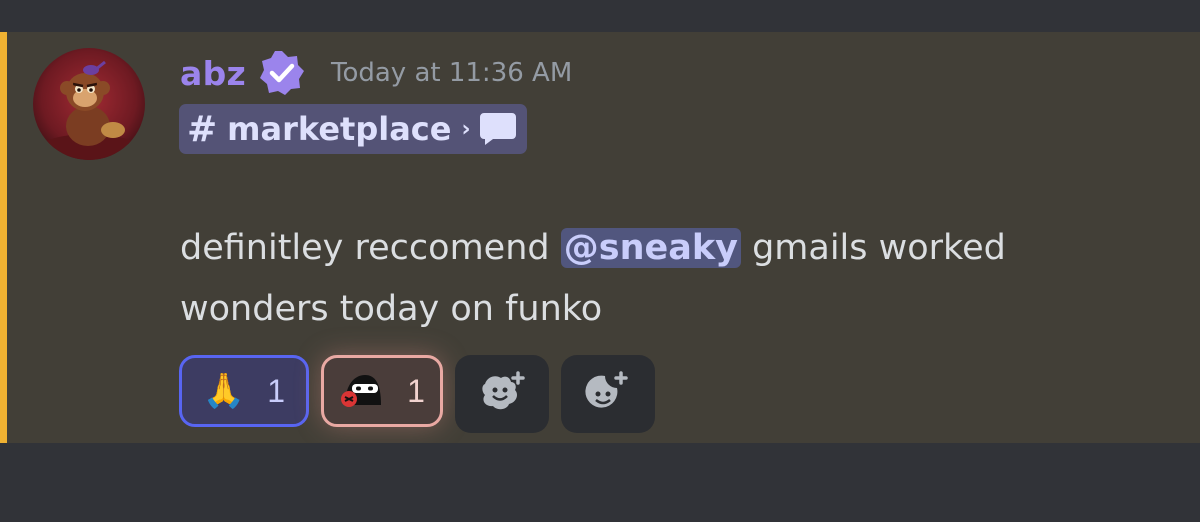  Describe the element at coordinates (224, 391) in the screenshot. I see `folded-hands-emoji: 🙏` at that location.